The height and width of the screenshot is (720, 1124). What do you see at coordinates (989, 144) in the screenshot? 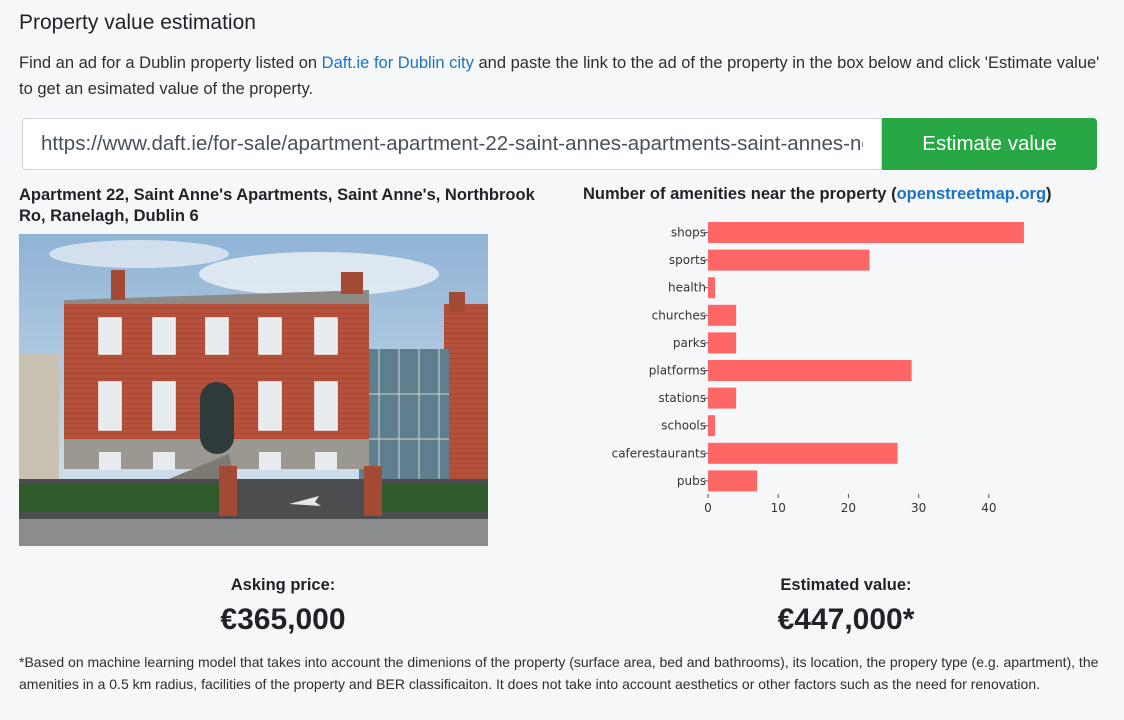
I see `estimate-value-button: Estimate value` at bounding box center [989, 144].